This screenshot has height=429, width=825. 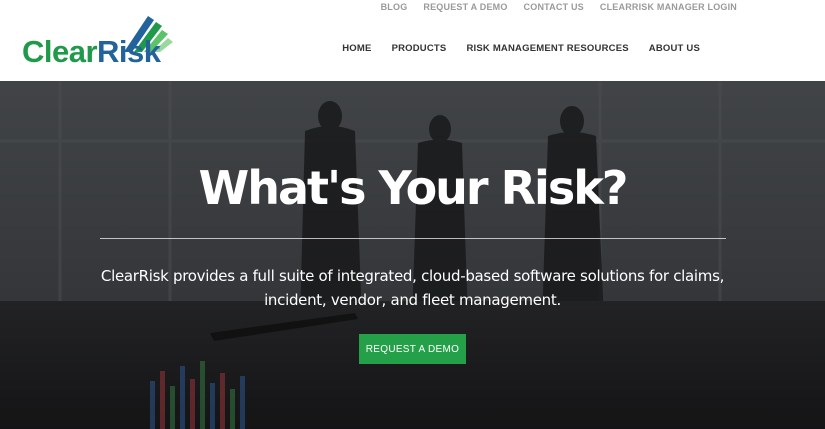 I want to click on nav-link-contact-us: CONTACT US, so click(x=554, y=7).